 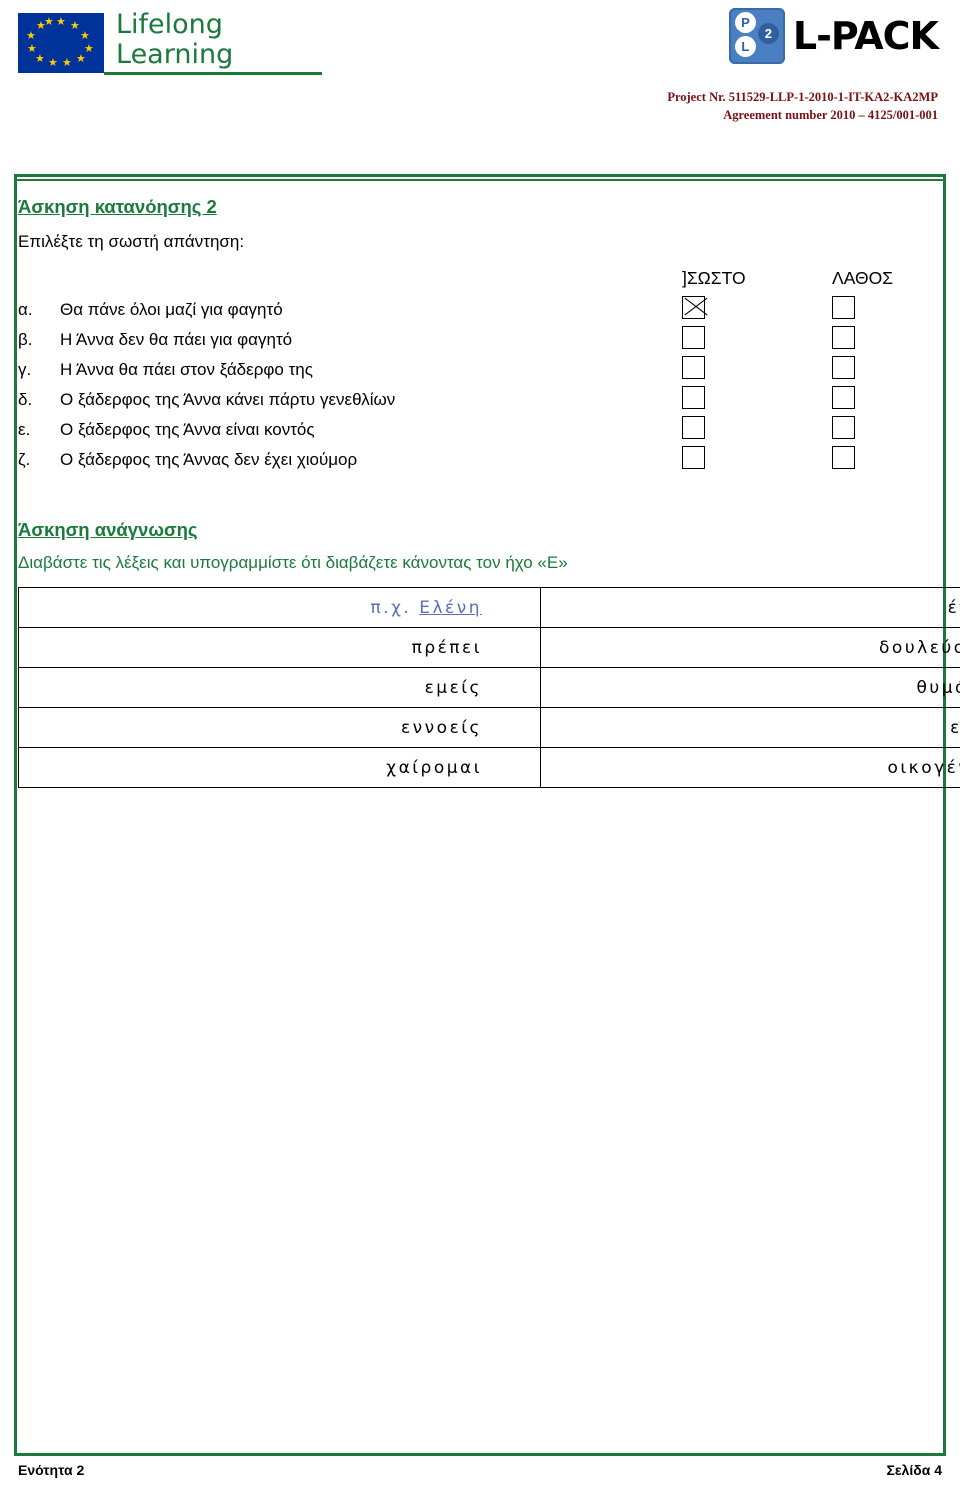 I want to click on table-row: εννοείς είναι, so click(x=489, y=727).